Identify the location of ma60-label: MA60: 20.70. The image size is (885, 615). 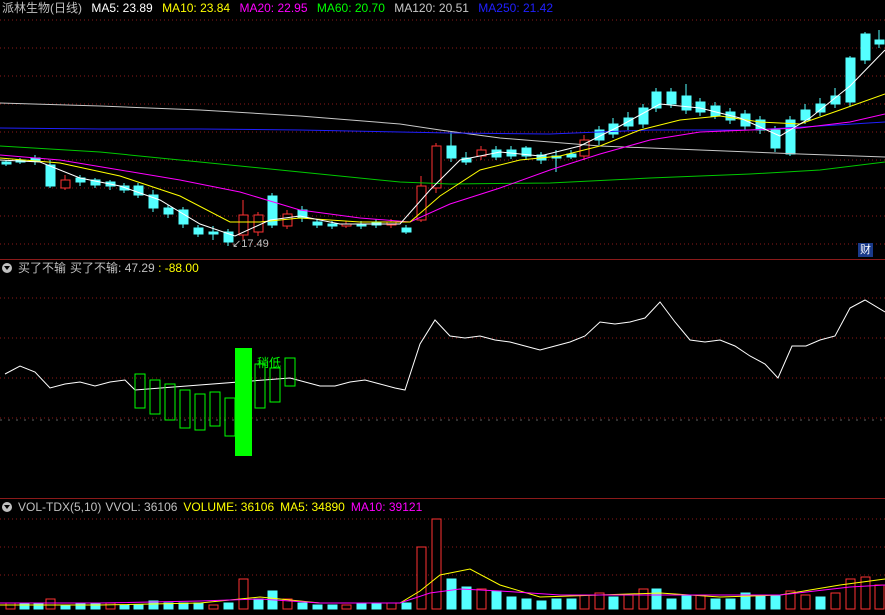
(350, 8).